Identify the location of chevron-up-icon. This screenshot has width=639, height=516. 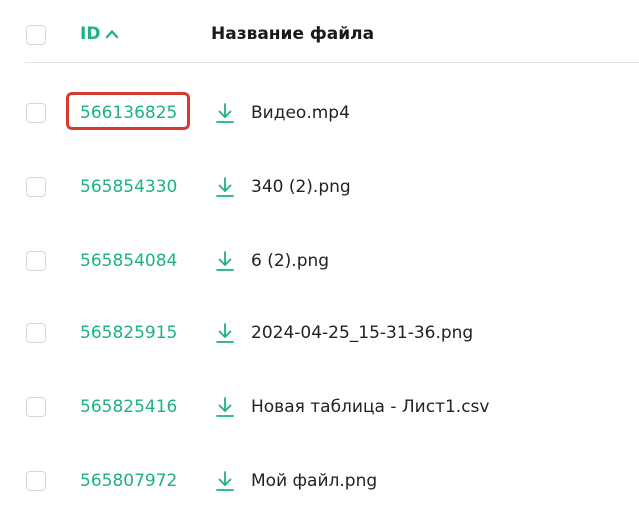
(112, 34).